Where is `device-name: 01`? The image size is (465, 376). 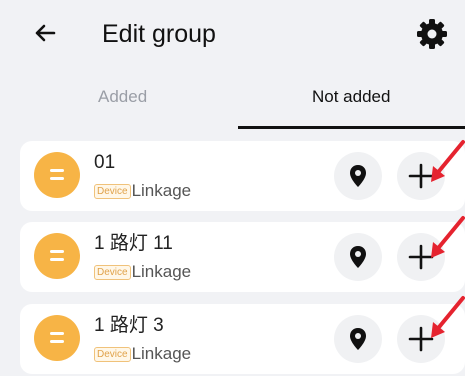 device-name: 01 is located at coordinates (105, 162).